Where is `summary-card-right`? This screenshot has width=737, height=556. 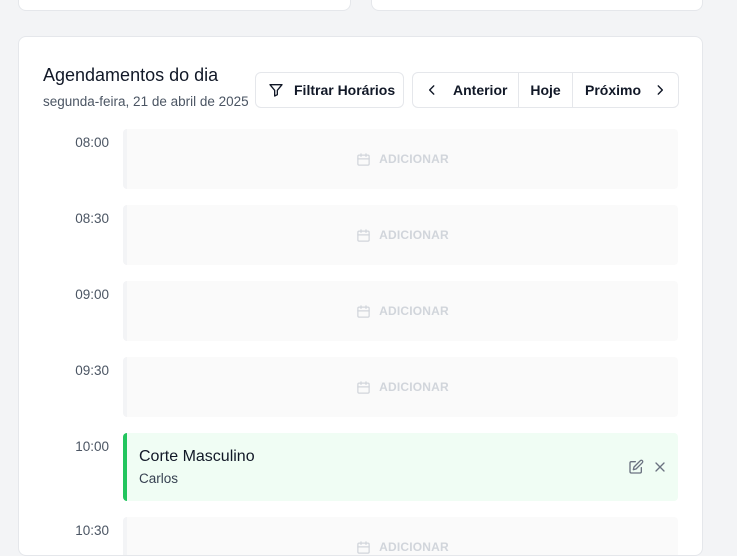
summary-card-right is located at coordinates (537, 5).